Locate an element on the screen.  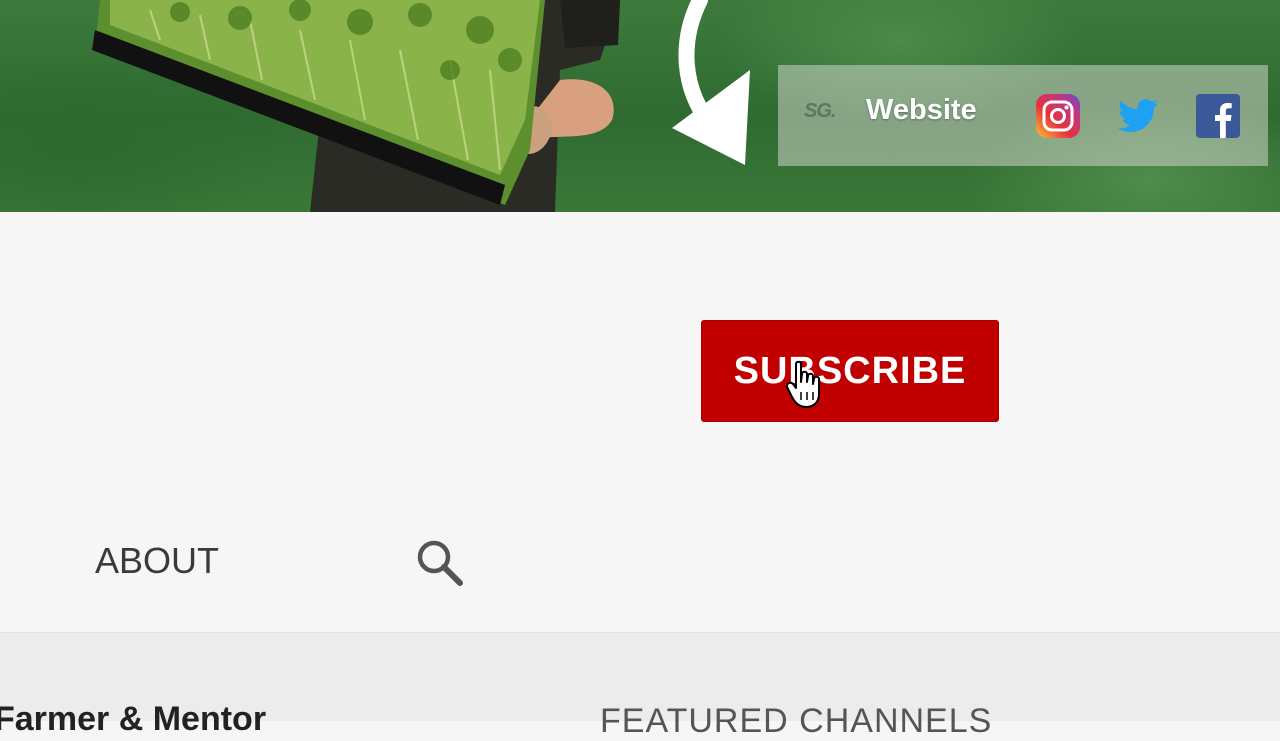
website-link: Website is located at coordinates (921, 110).